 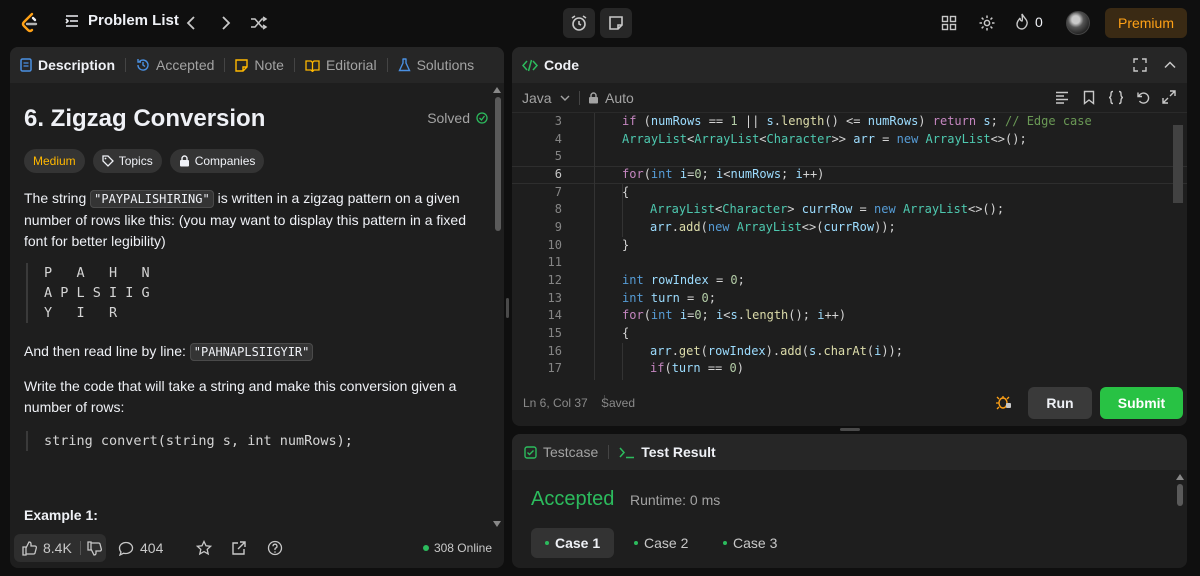 I want to click on tab-note: Note, so click(x=259, y=65).